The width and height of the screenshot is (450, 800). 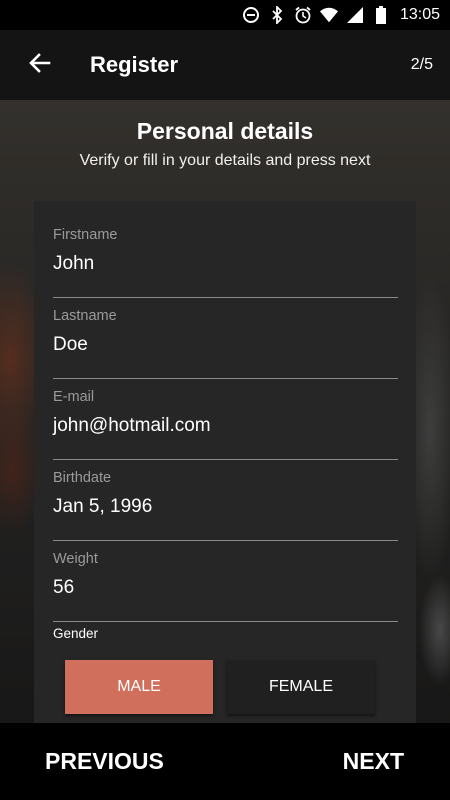 I want to click on email-field: E-mail john@hotmail.com, so click(x=225, y=424).